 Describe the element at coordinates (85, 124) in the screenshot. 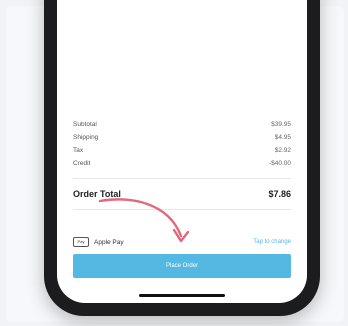

I see `summary-label: Subtotal` at that location.